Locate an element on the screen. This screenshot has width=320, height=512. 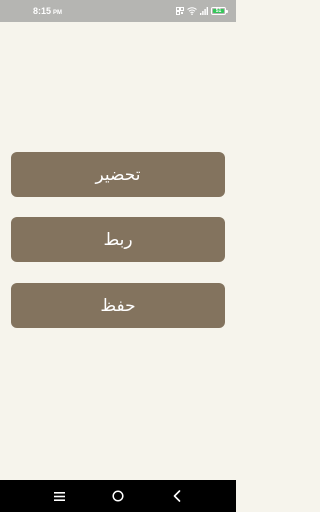
save-button-label: حفظ is located at coordinates (118, 305).